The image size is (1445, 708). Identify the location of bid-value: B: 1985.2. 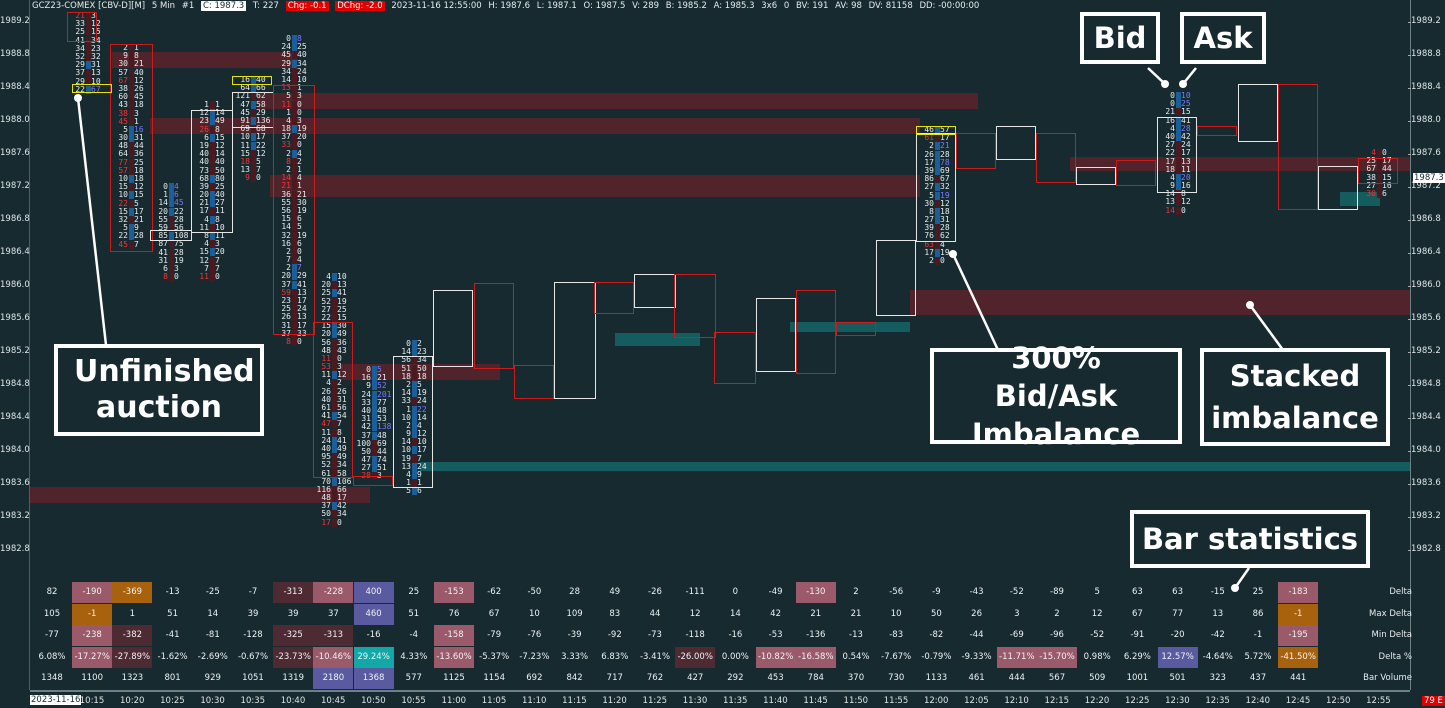
(686, 6).